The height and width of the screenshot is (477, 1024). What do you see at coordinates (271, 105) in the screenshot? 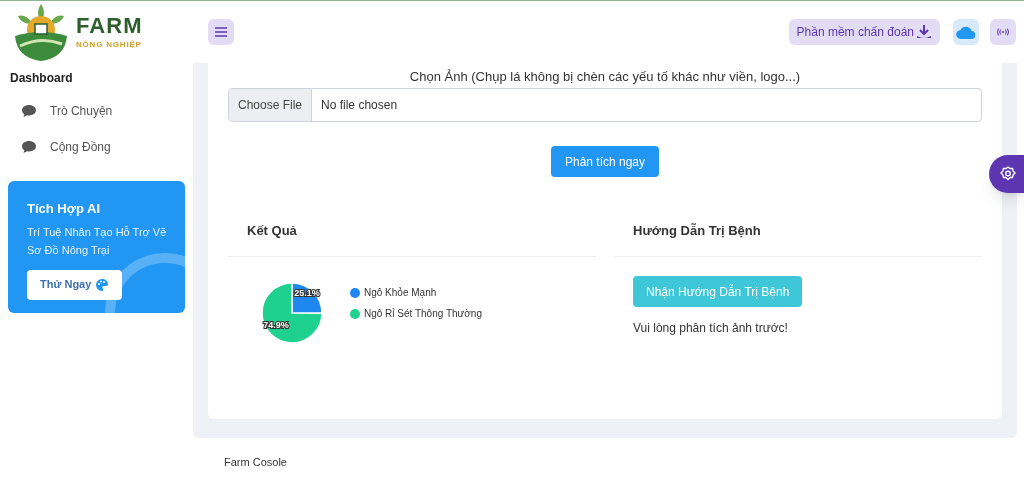
I see `choose-file-button: Choose File` at bounding box center [271, 105].